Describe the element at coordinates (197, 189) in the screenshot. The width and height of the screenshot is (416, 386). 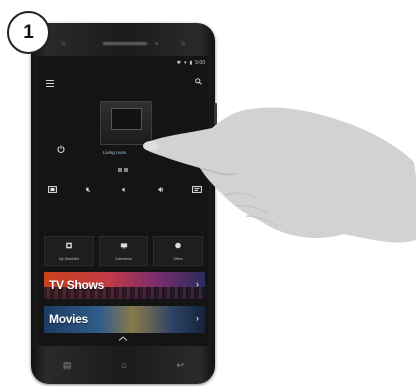
I see `guide-icon` at that location.